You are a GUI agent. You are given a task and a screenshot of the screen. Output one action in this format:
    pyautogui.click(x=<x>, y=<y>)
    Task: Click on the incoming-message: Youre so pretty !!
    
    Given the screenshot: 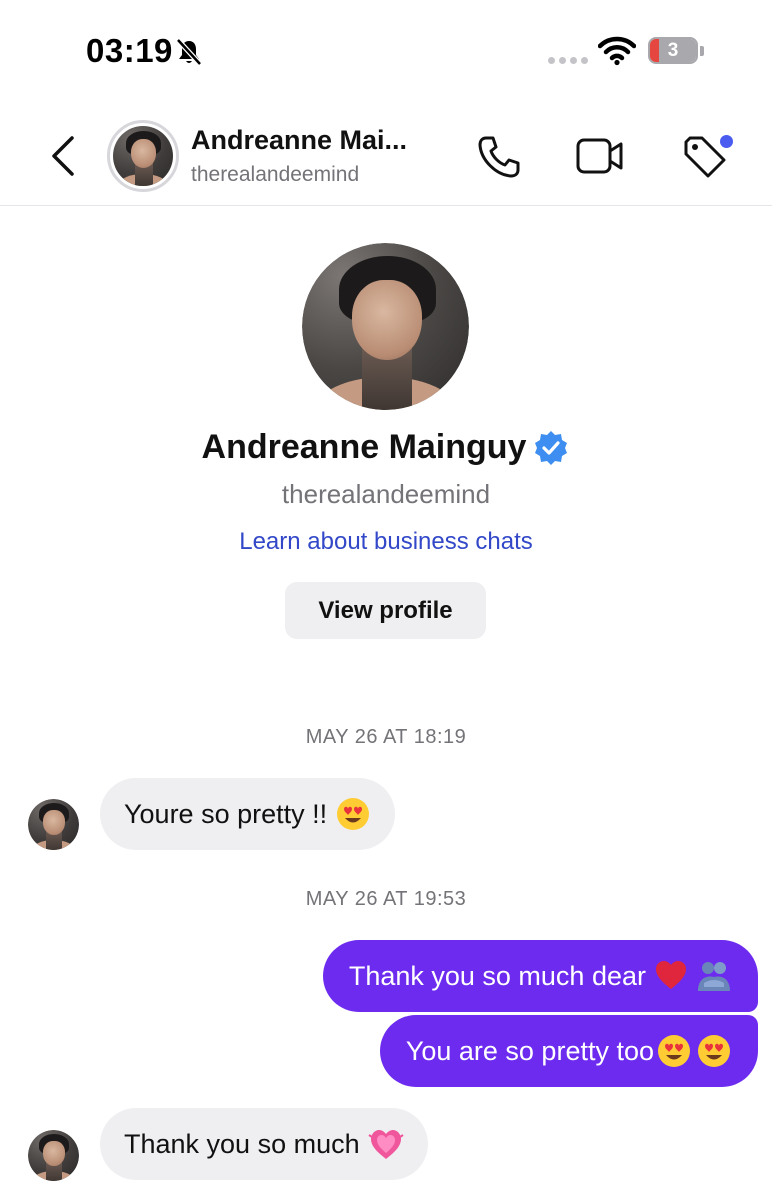 What is the action you would take?
    pyautogui.click(x=248, y=814)
    